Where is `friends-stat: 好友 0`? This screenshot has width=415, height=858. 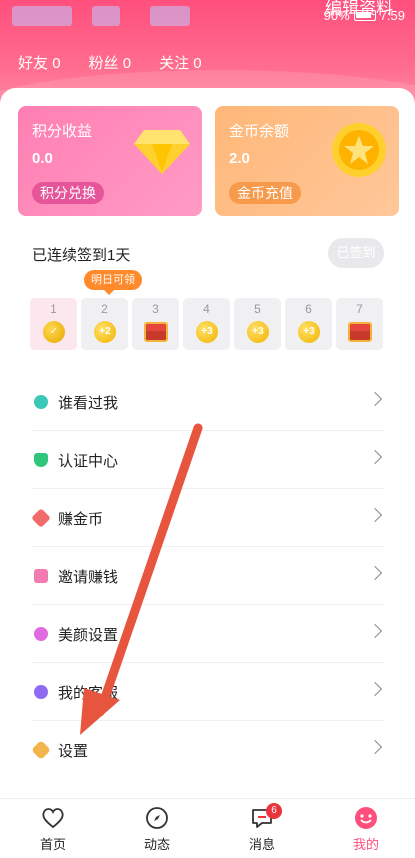 friends-stat: 好友 0 is located at coordinates (39, 62).